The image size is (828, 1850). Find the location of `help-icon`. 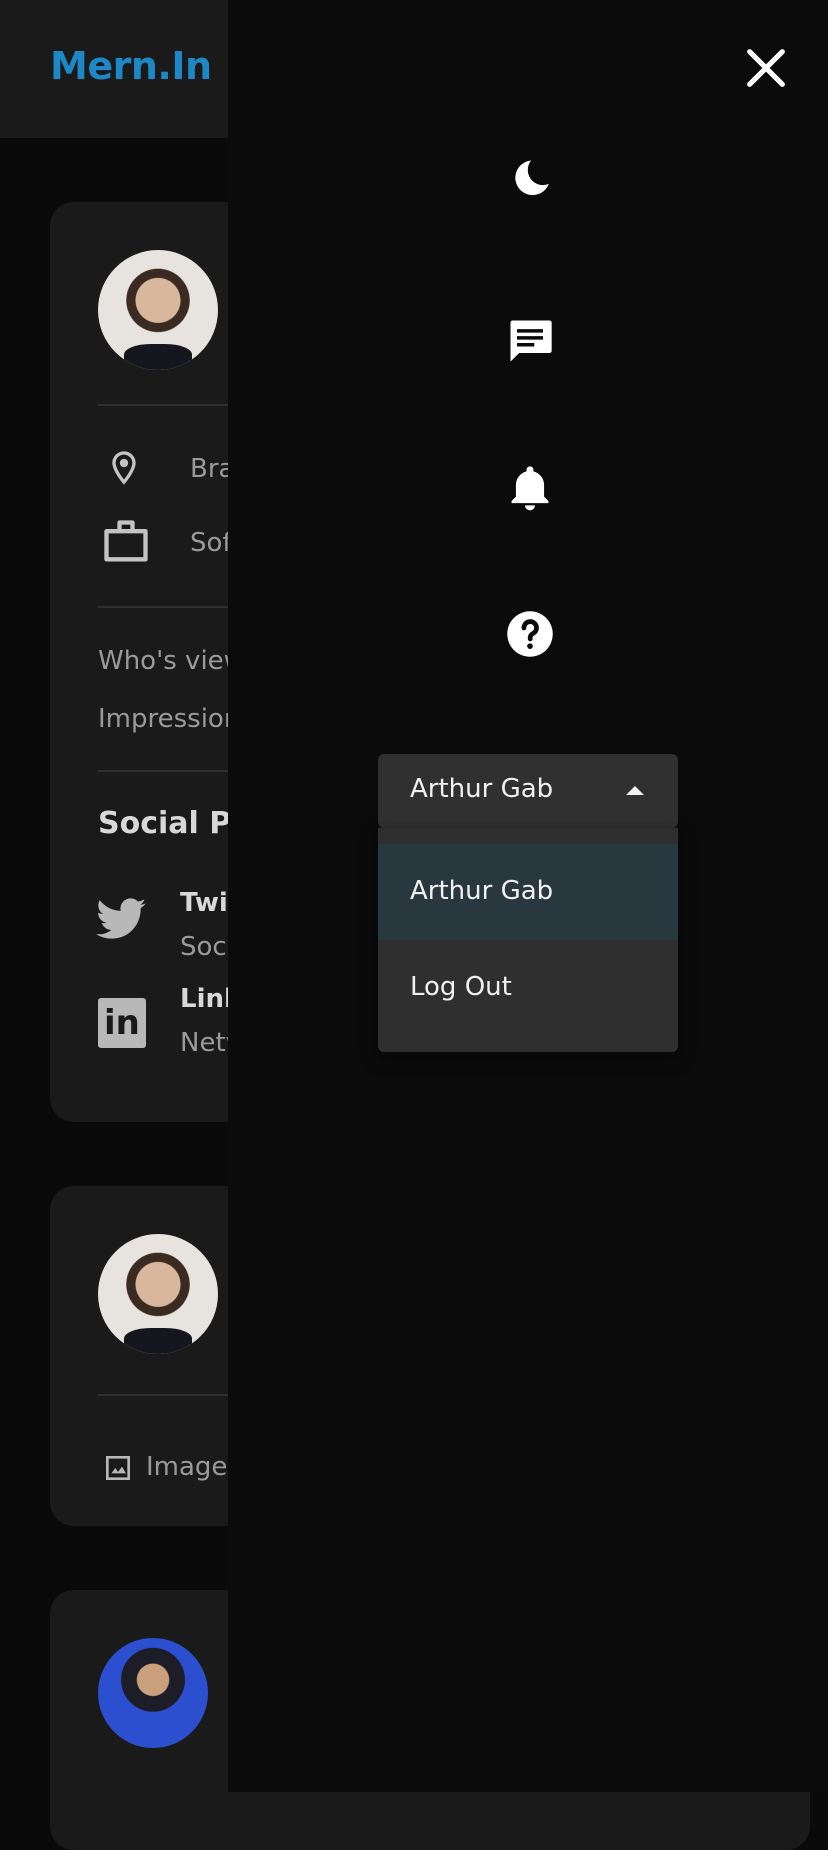

help-icon is located at coordinates (530, 634).